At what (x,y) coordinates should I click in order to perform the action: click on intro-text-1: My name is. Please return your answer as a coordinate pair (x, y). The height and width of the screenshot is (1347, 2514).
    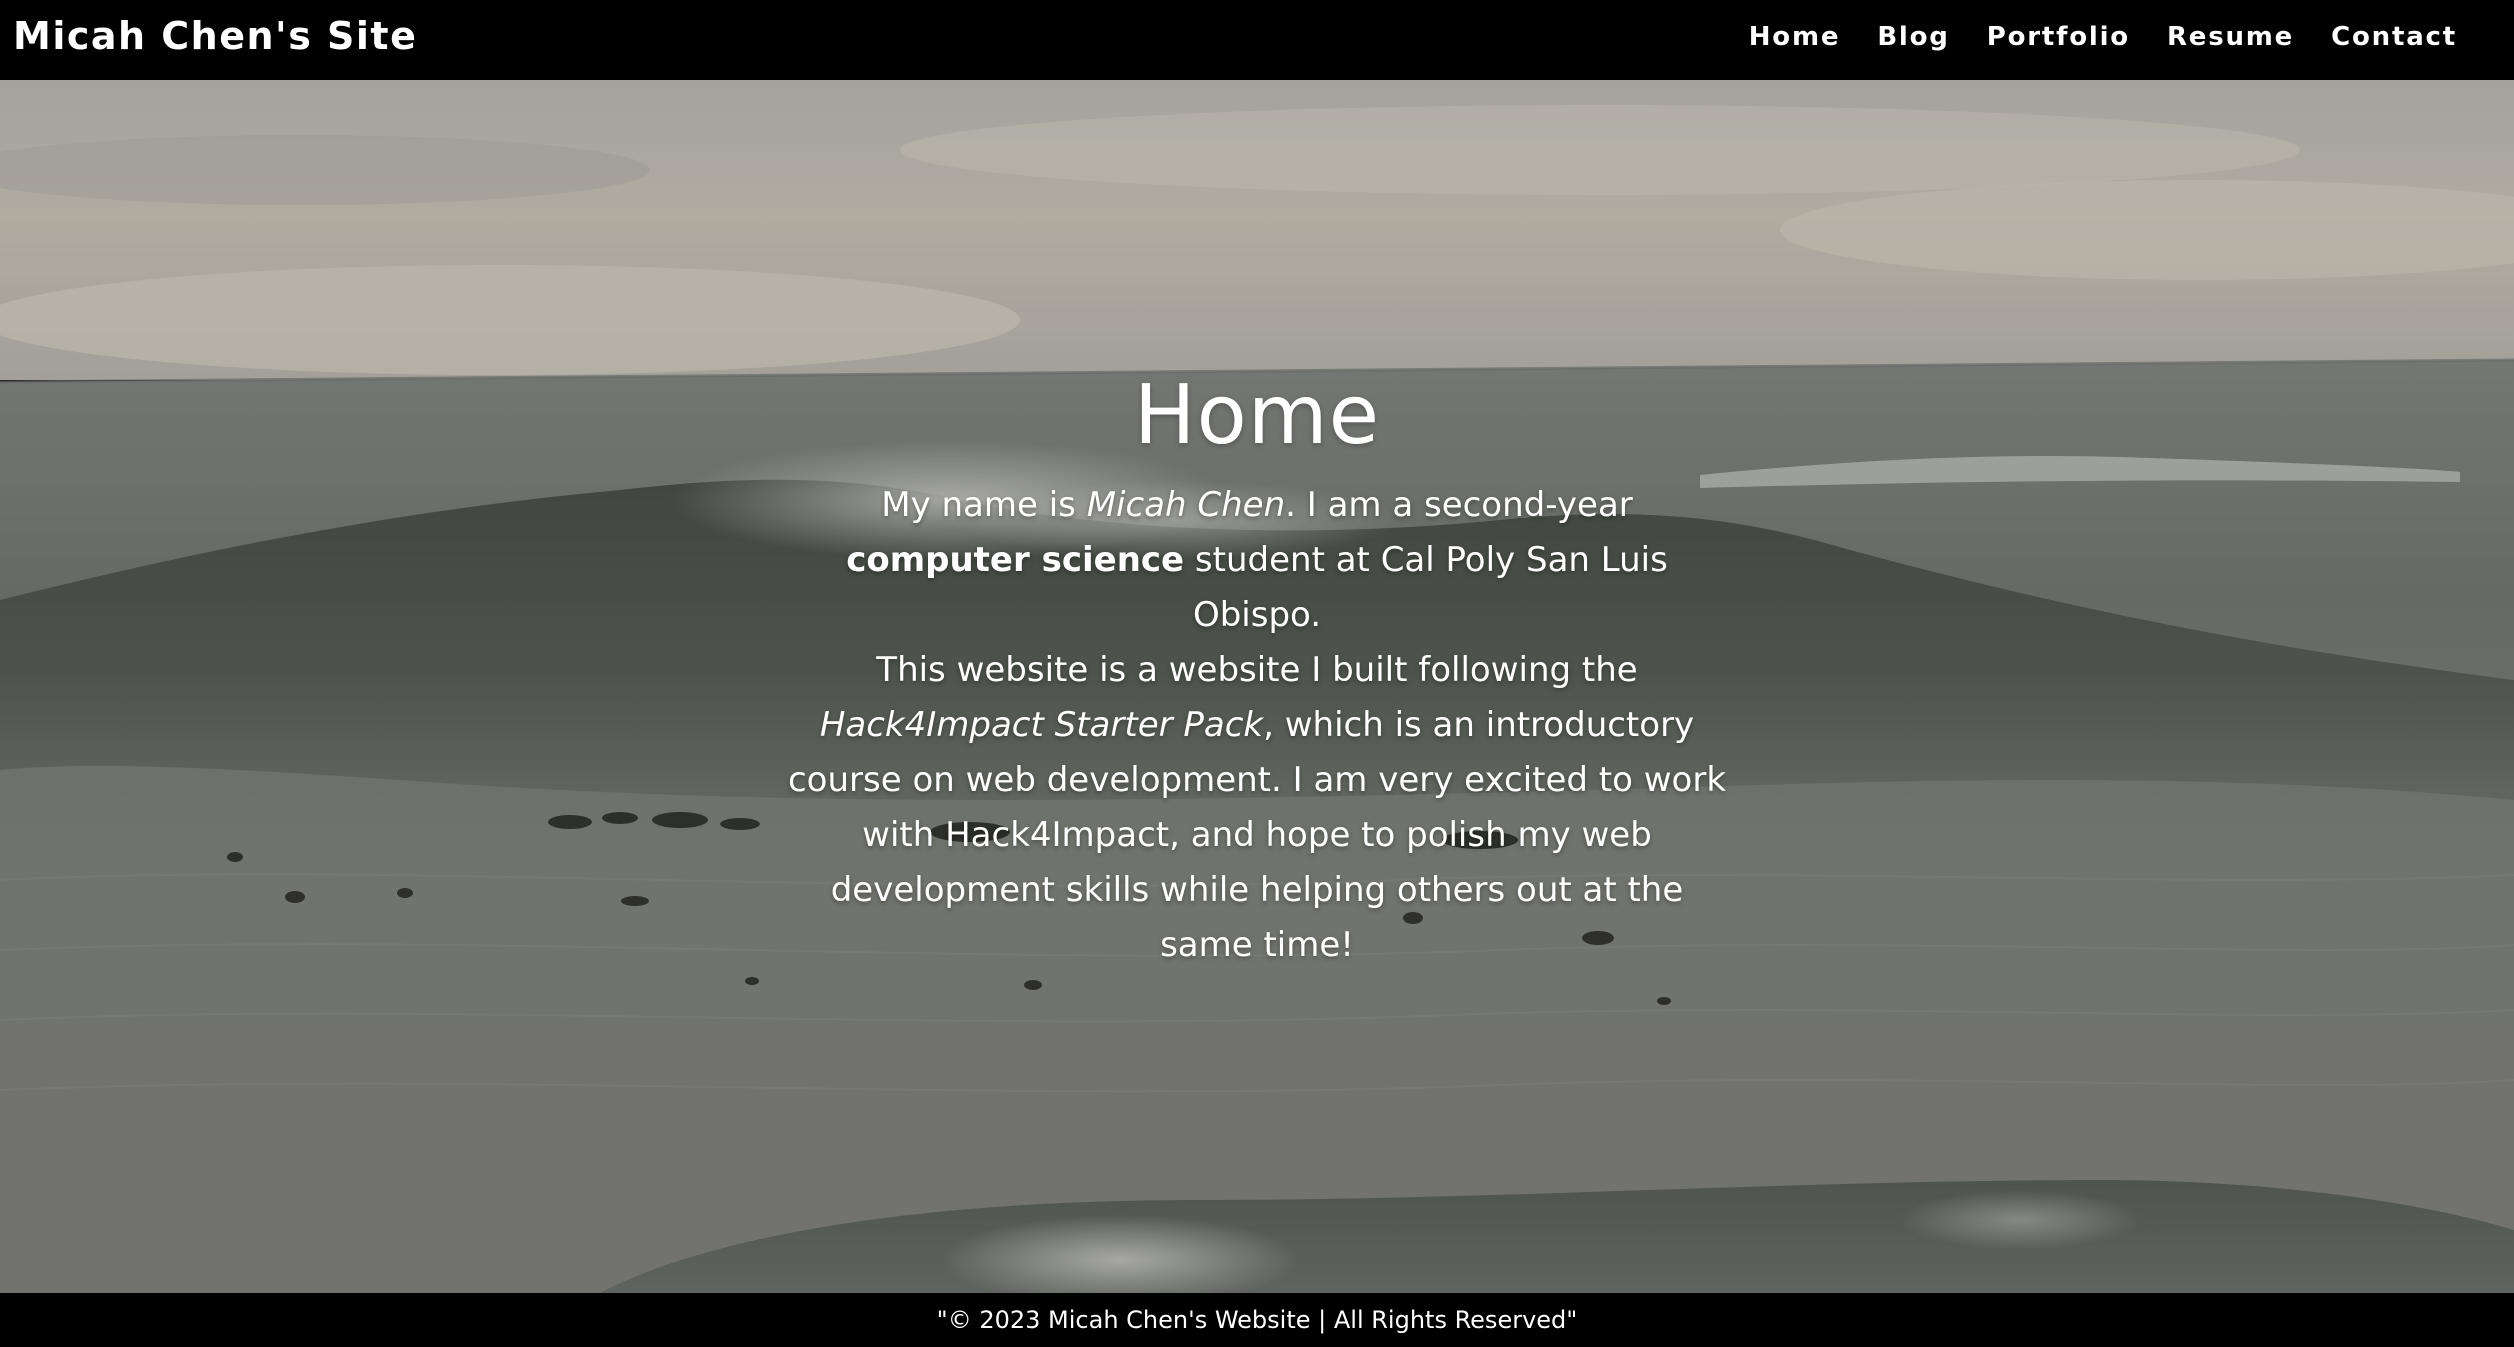
    Looking at the image, I should click on (984, 505).